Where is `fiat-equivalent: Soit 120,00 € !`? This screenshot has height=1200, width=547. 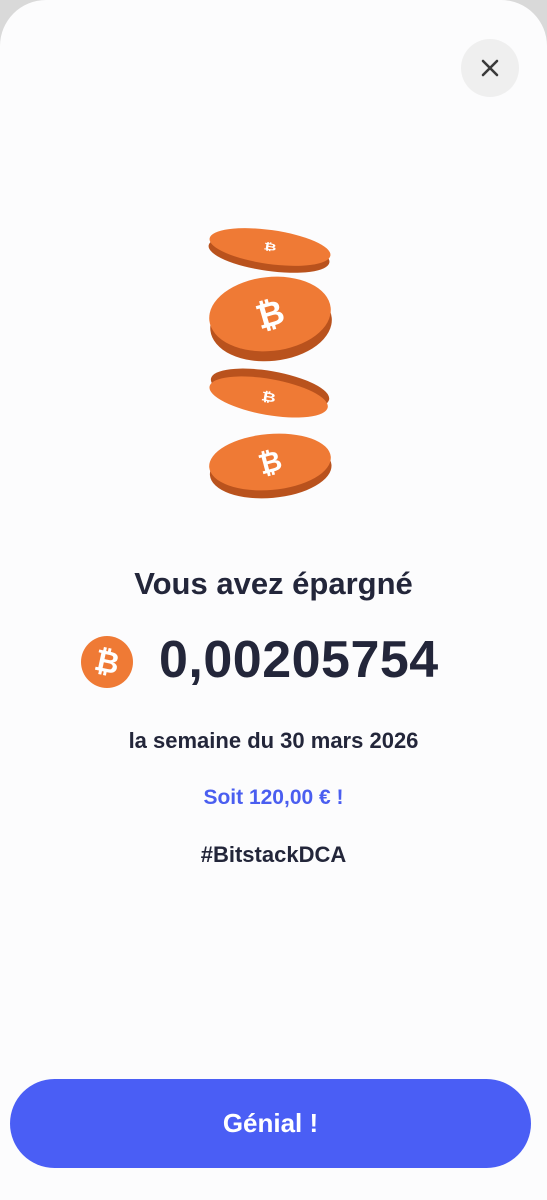
fiat-equivalent: Soit 120,00 € ! is located at coordinates (273, 797).